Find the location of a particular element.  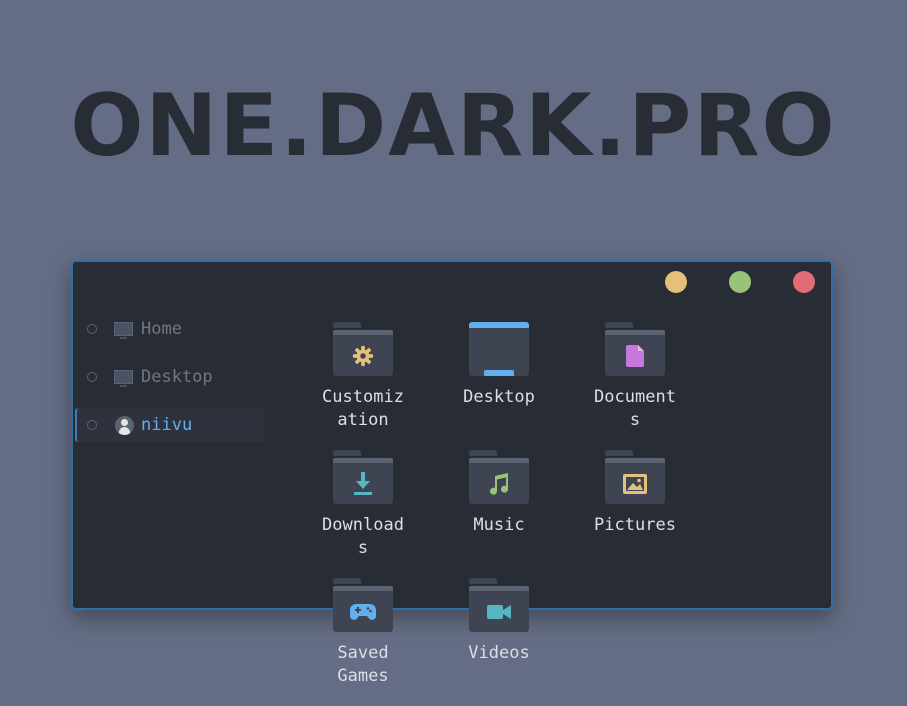

window-controls is located at coordinates (740, 282).